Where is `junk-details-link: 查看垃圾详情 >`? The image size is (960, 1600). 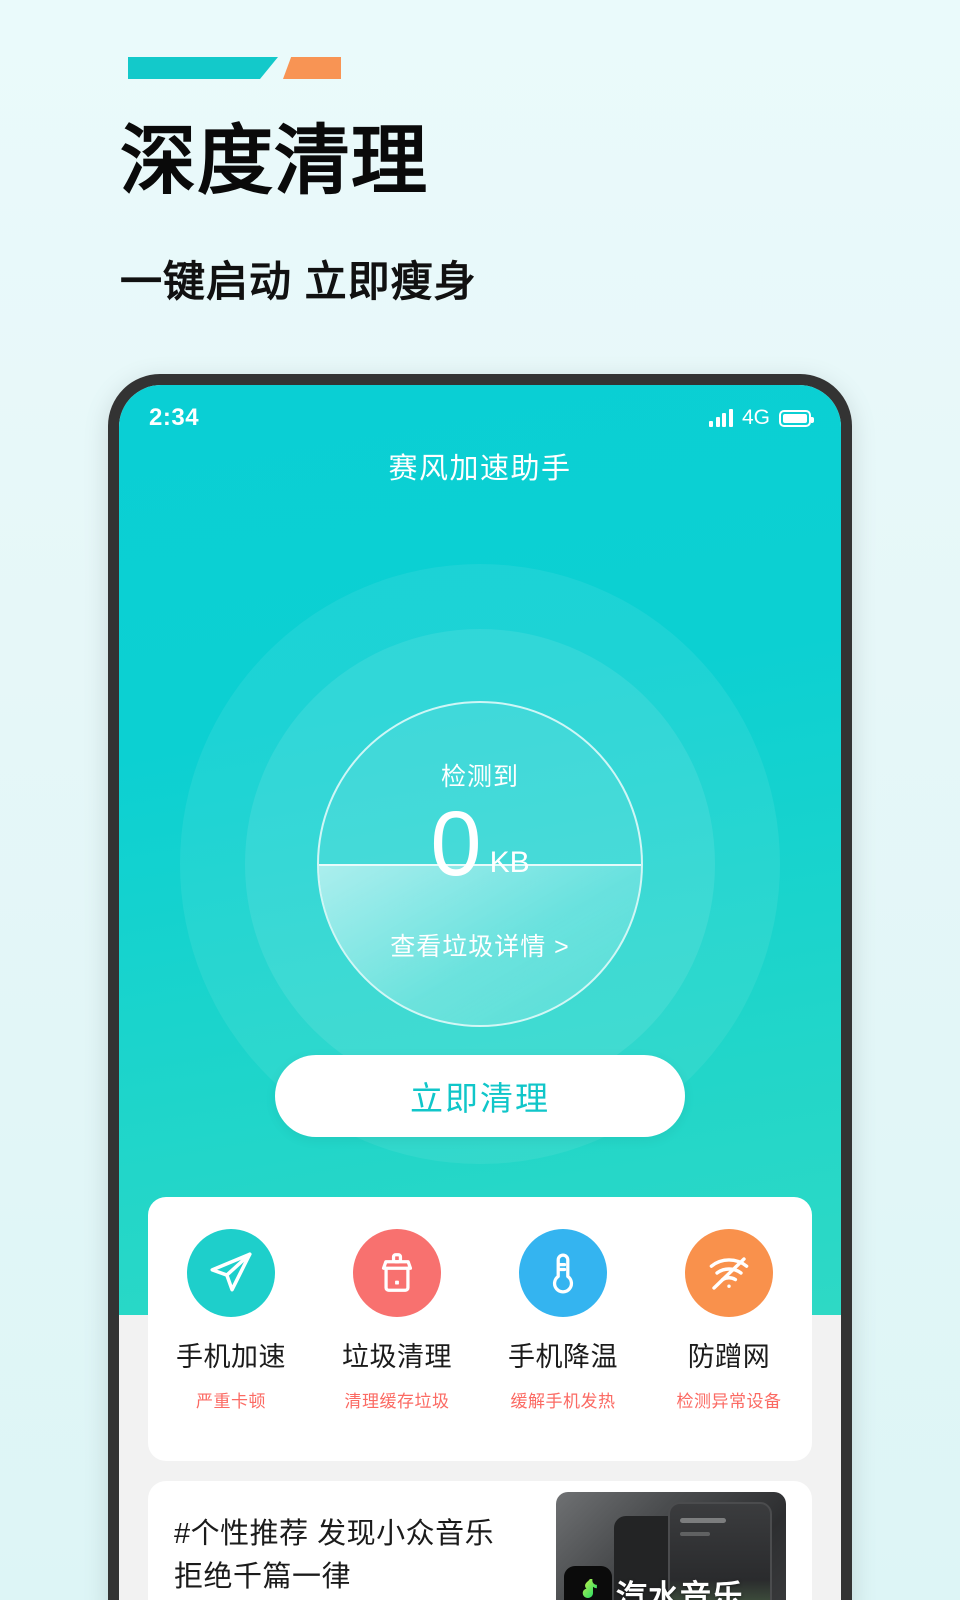 junk-details-link: 查看垃圾详情 > is located at coordinates (480, 945).